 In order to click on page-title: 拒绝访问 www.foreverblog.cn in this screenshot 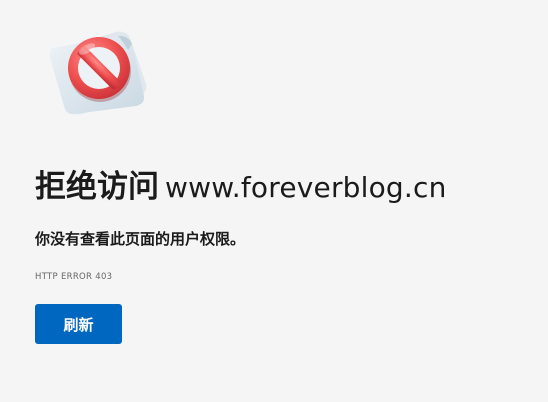, I will do `click(241, 187)`.